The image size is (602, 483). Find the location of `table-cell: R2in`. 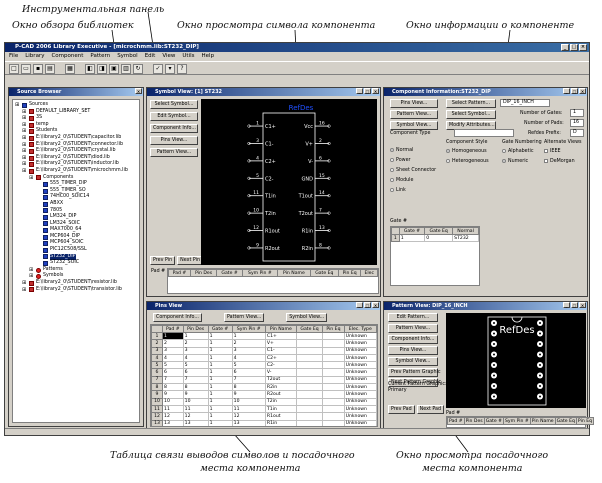

table-cell: R2in is located at coordinates (280, 387).